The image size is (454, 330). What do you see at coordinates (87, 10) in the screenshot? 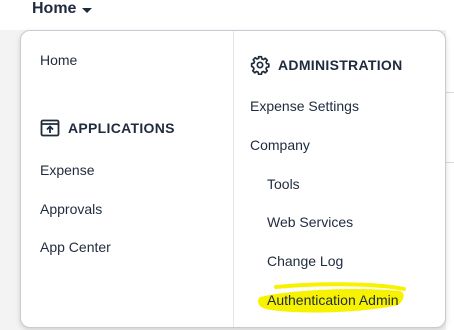
I see `caret-down-icon` at bounding box center [87, 10].